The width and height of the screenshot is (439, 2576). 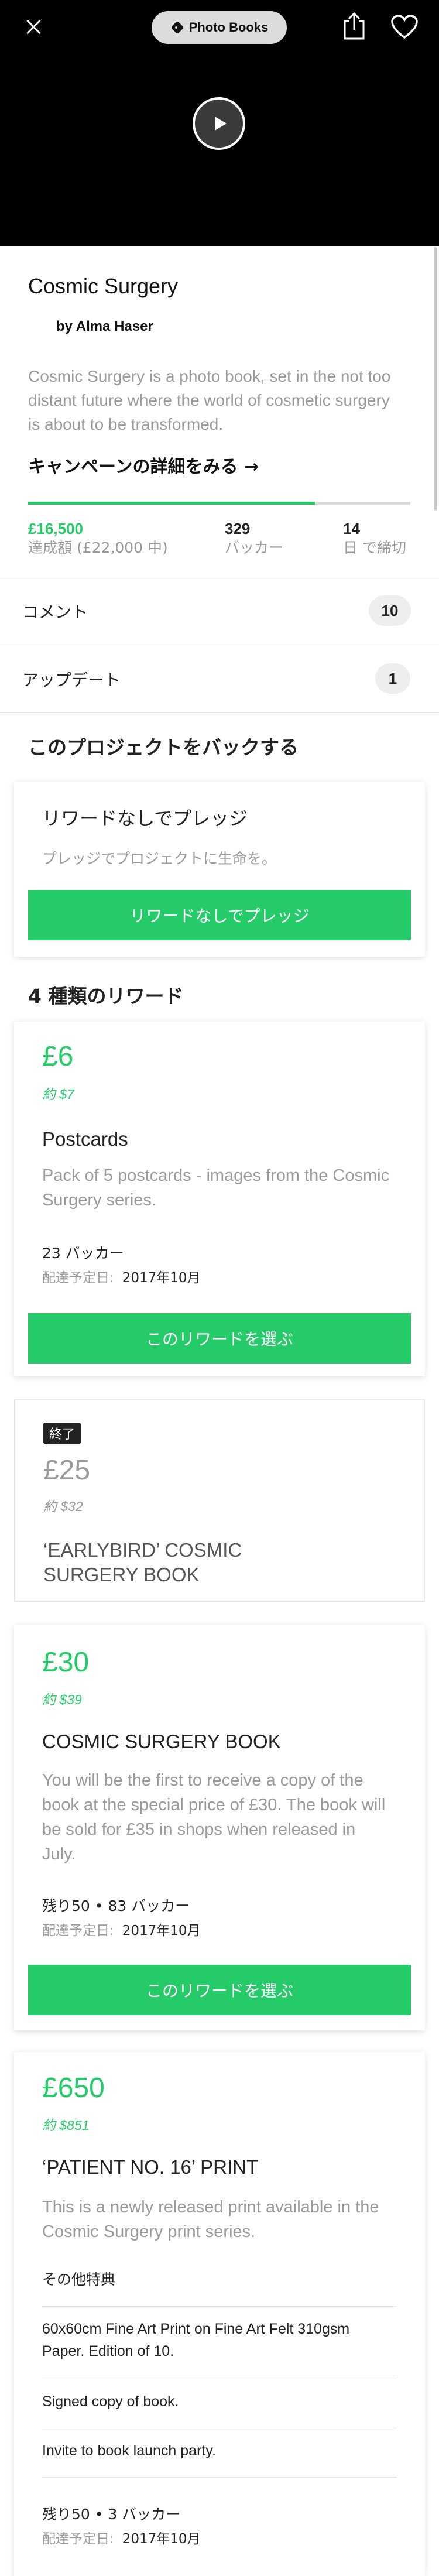 What do you see at coordinates (106, 996) in the screenshot?
I see `rewards-heading: 4 種類のリワード` at bounding box center [106, 996].